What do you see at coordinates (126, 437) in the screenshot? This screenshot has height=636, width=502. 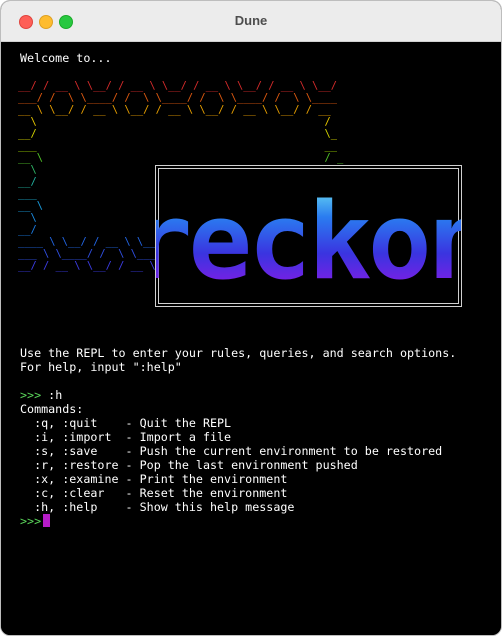 I see `command-help-import: :i, :import - Import a file` at bounding box center [126, 437].